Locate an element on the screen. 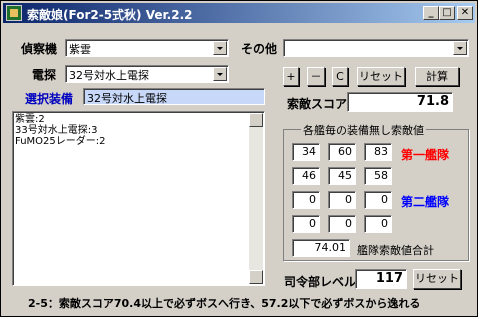 The height and width of the screenshot is (319, 480). minus-button: － is located at coordinates (316, 76).